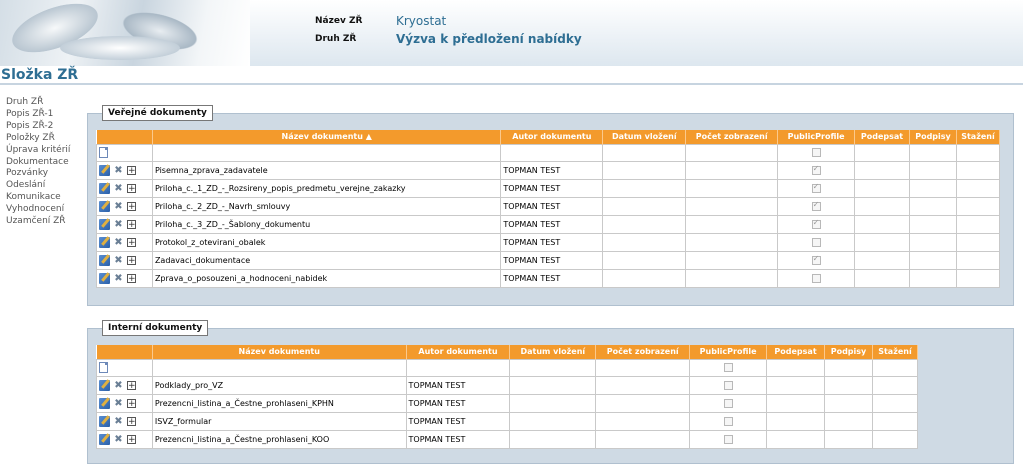  Describe the element at coordinates (46, 127) in the screenshot. I see `sidebar-item-popis-2: Popis ZŘ-2` at that location.